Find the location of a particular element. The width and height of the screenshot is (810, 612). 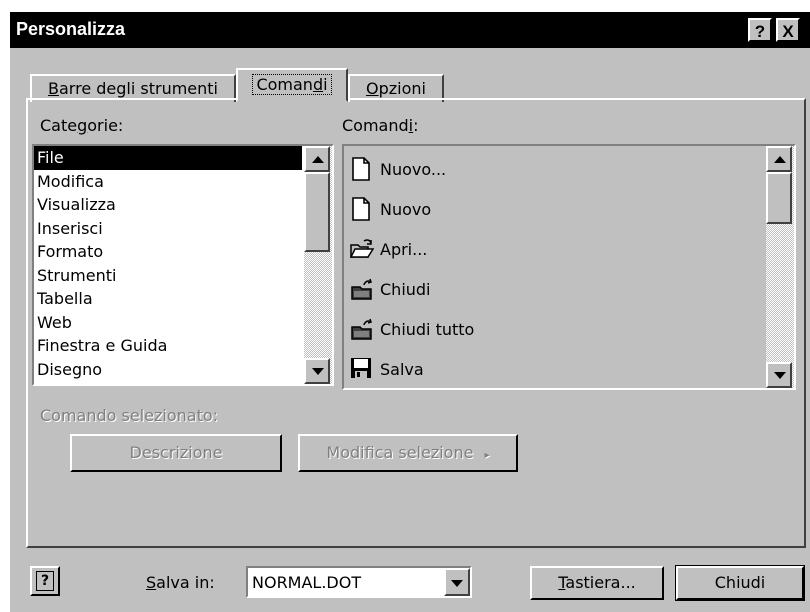

categories-scroll-up-button is located at coordinates (317, 159).